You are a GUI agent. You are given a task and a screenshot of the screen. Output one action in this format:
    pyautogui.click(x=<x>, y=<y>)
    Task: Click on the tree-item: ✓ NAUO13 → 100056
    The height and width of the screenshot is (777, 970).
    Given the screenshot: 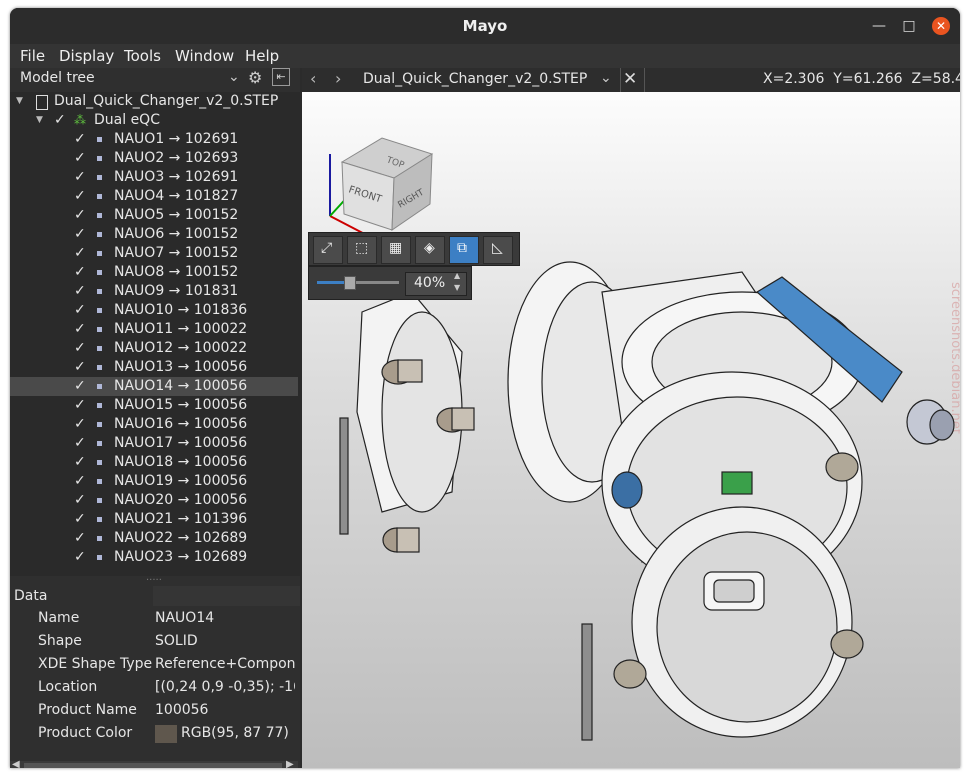 What is the action you would take?
    pyautogui.click(x=154, y=367)
    